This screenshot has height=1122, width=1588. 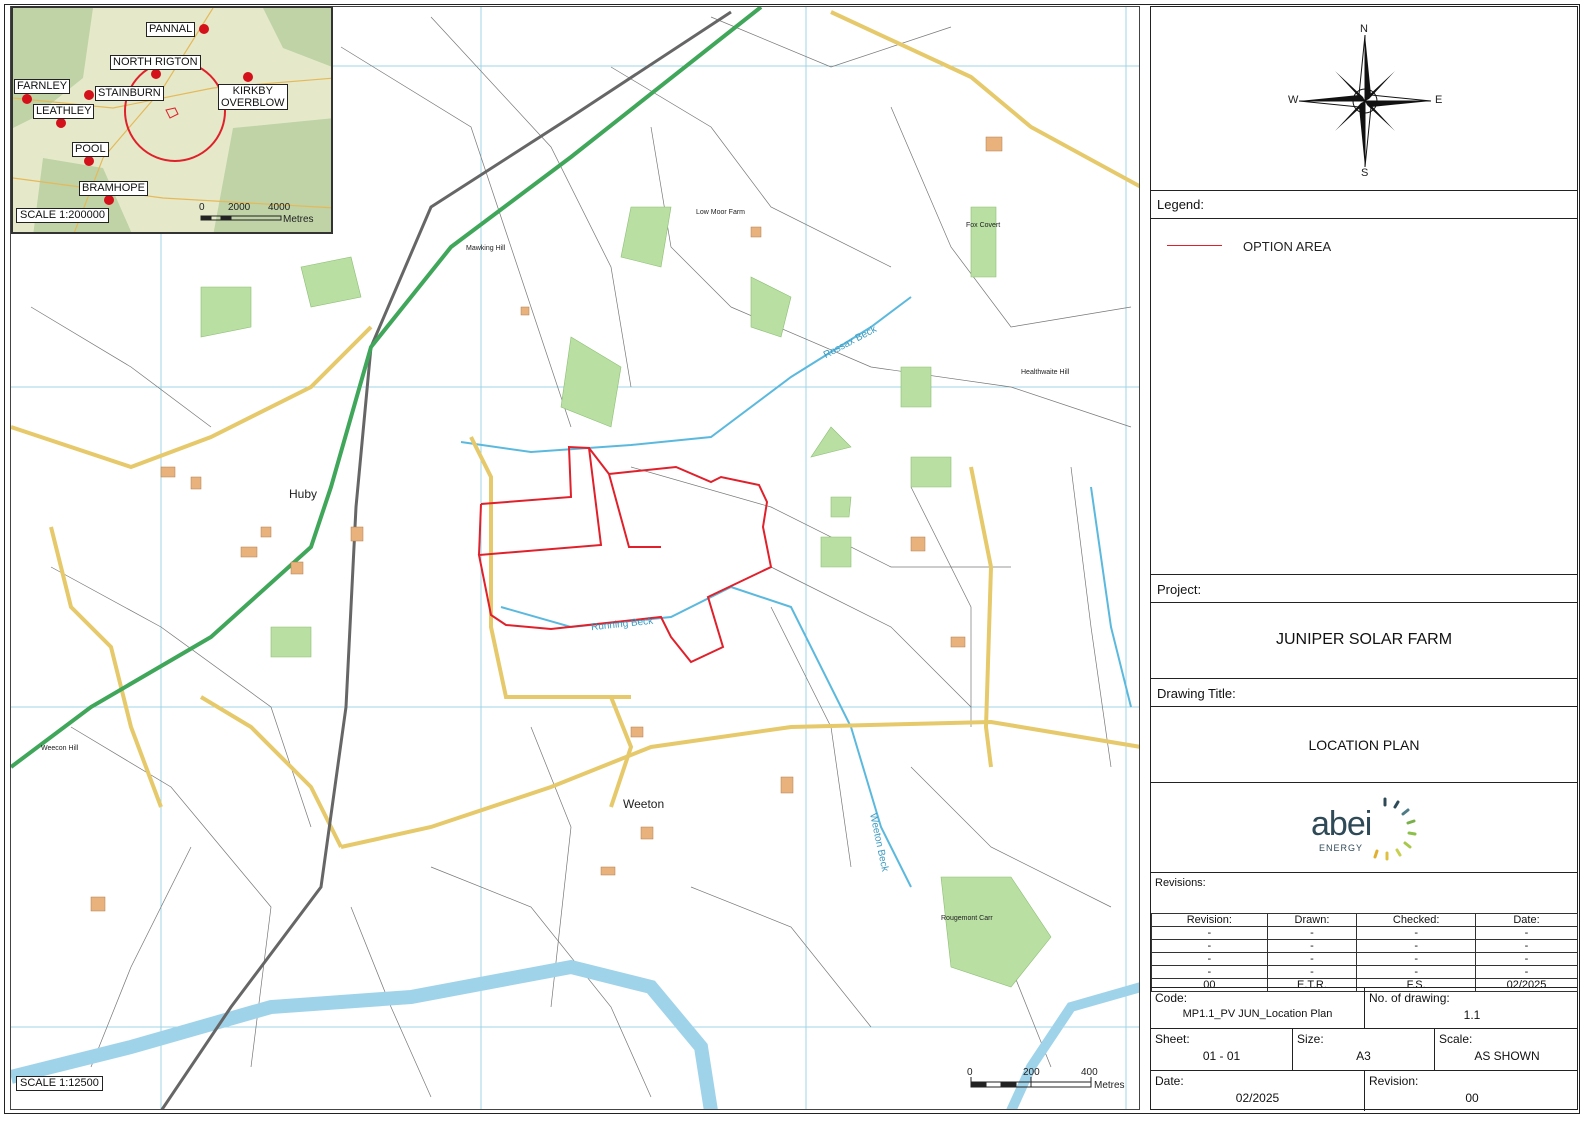 I want to click on project-body: JUNIPER SOLAR FARM, so click(x=1364, y=641).